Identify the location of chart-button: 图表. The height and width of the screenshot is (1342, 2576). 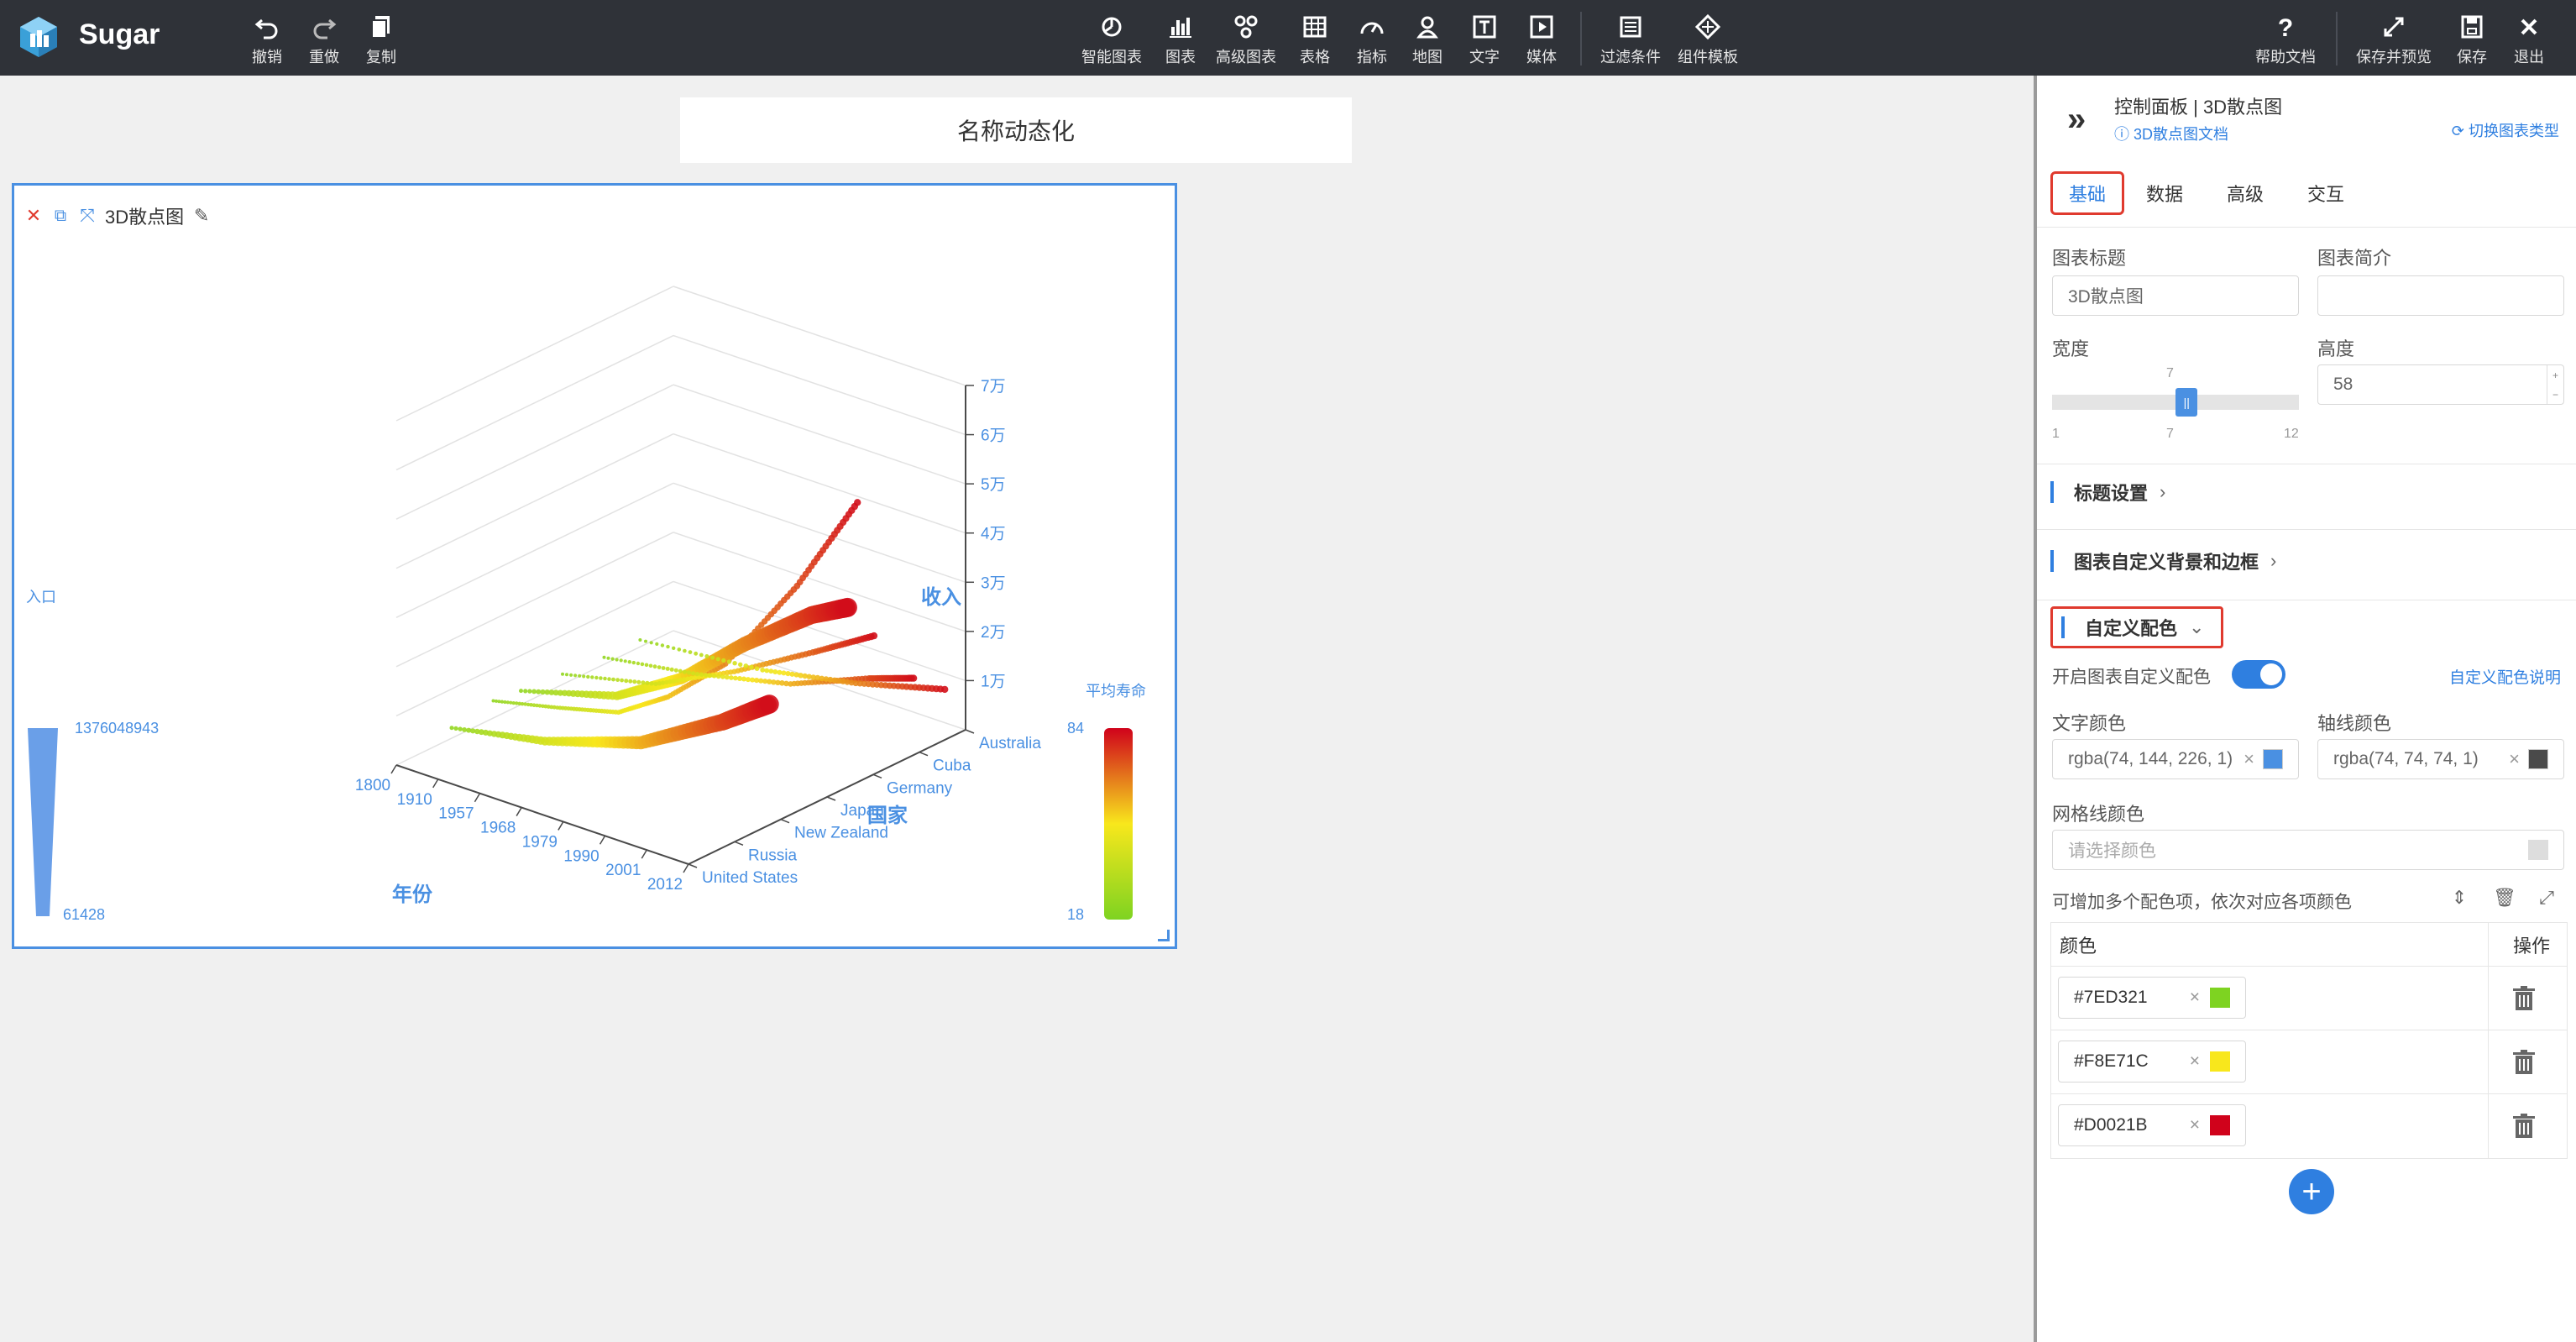
(1180, 40).